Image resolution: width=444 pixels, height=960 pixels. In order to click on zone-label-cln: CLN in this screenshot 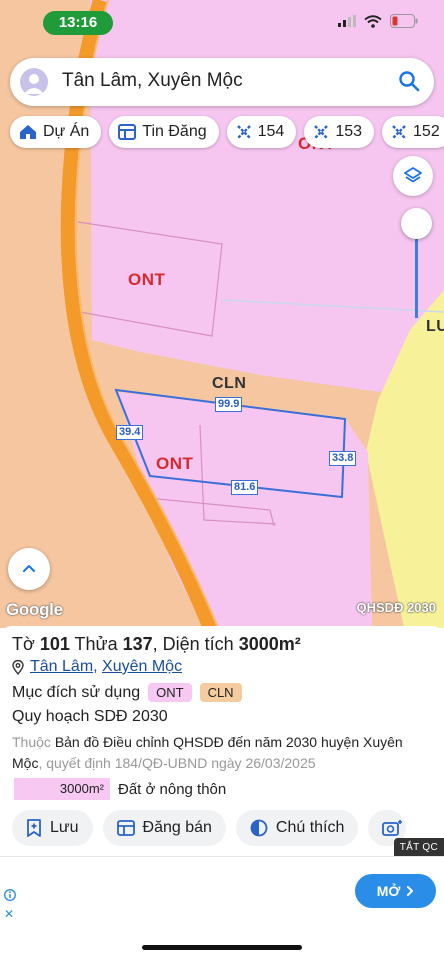, I will do `click(229, 383)`.